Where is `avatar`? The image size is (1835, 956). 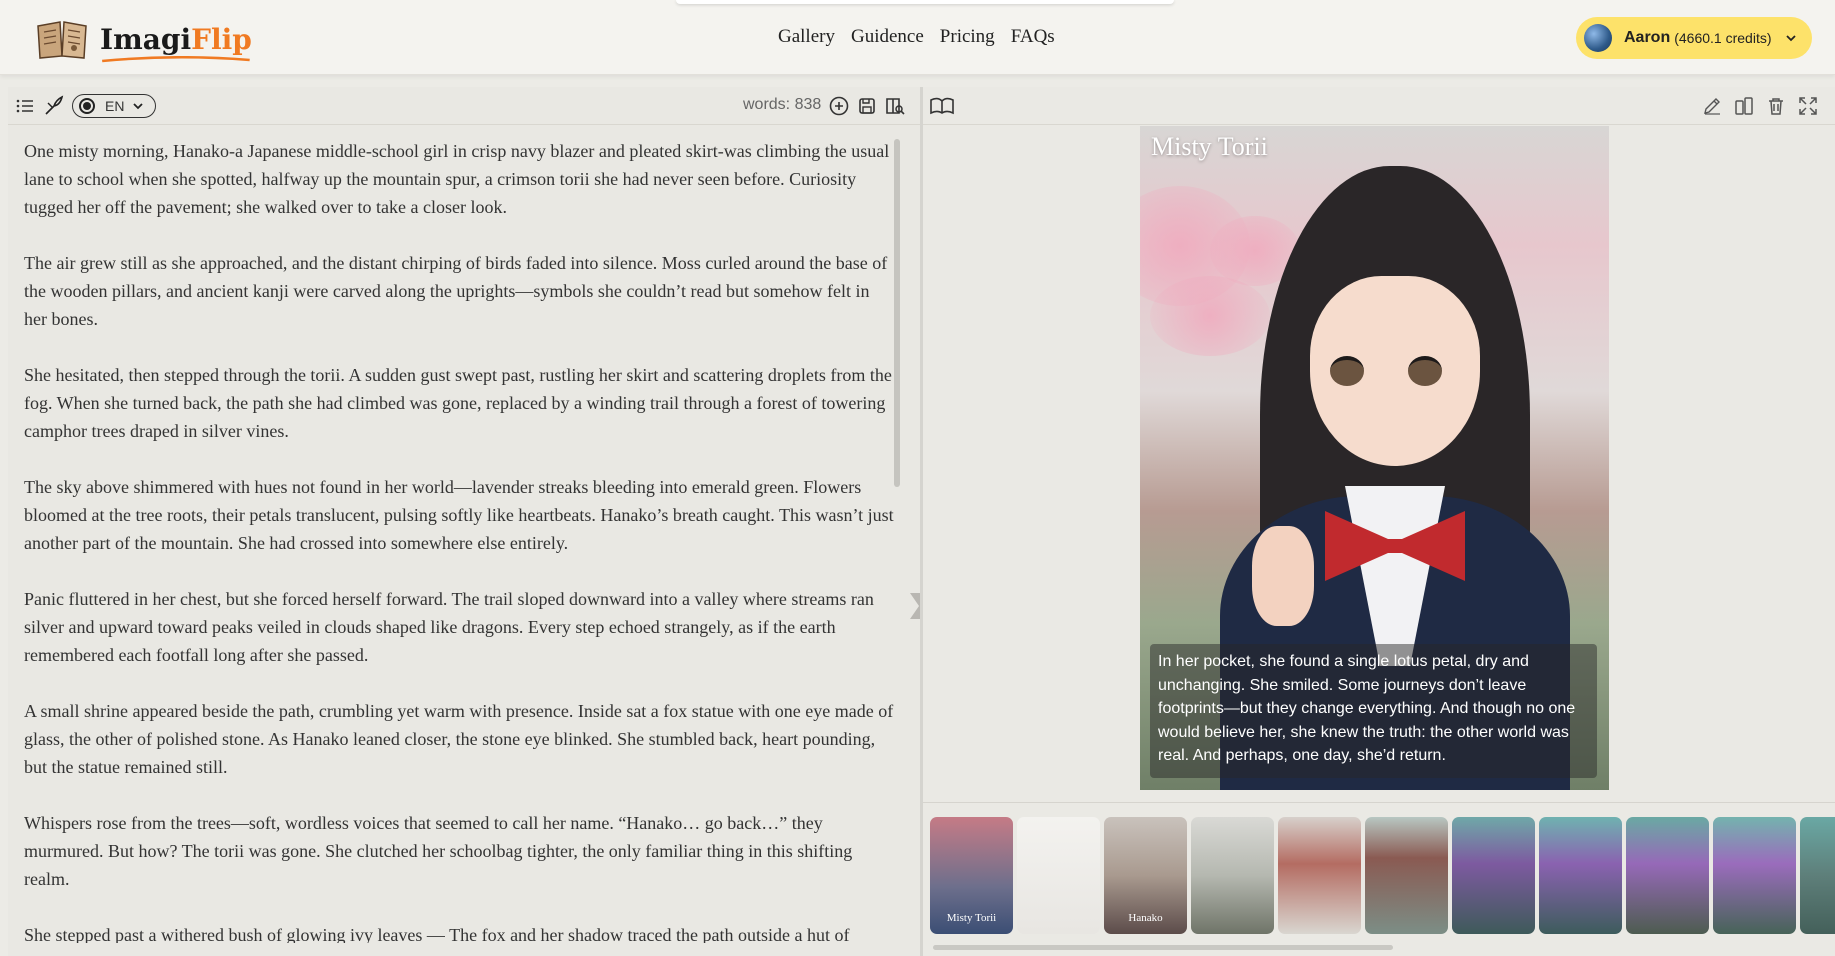 avatar is located at coordinates (1598, 38).